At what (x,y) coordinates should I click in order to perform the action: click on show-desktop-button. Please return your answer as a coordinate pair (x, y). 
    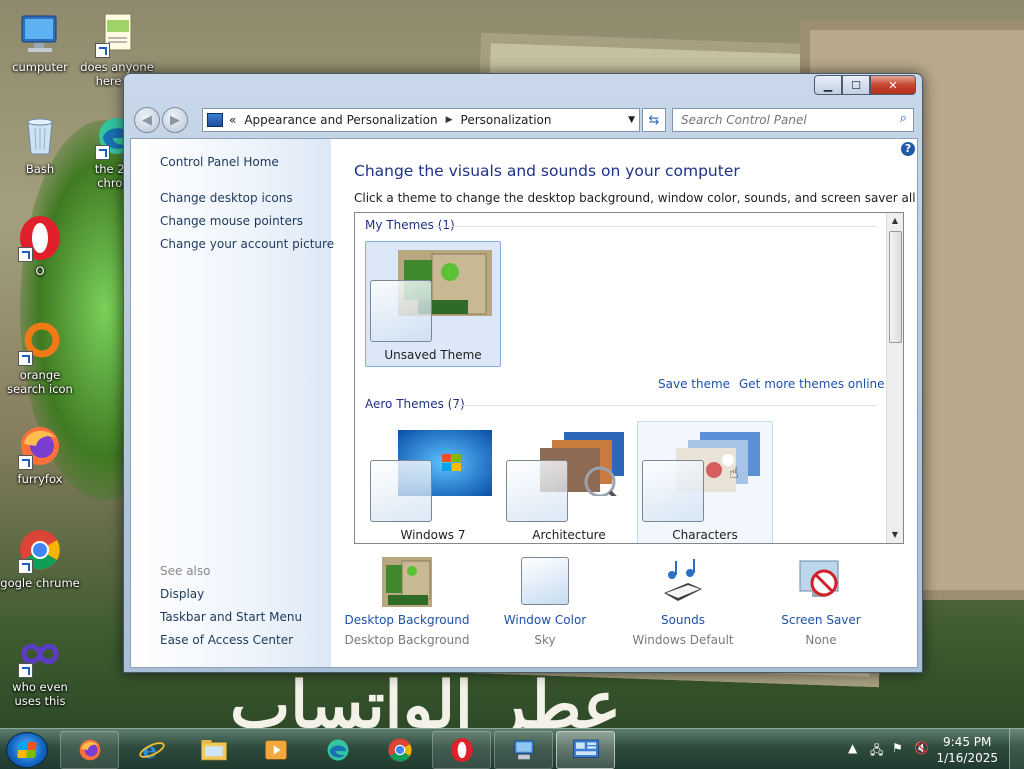
    Looking at the image, I should click on (1016, 749).